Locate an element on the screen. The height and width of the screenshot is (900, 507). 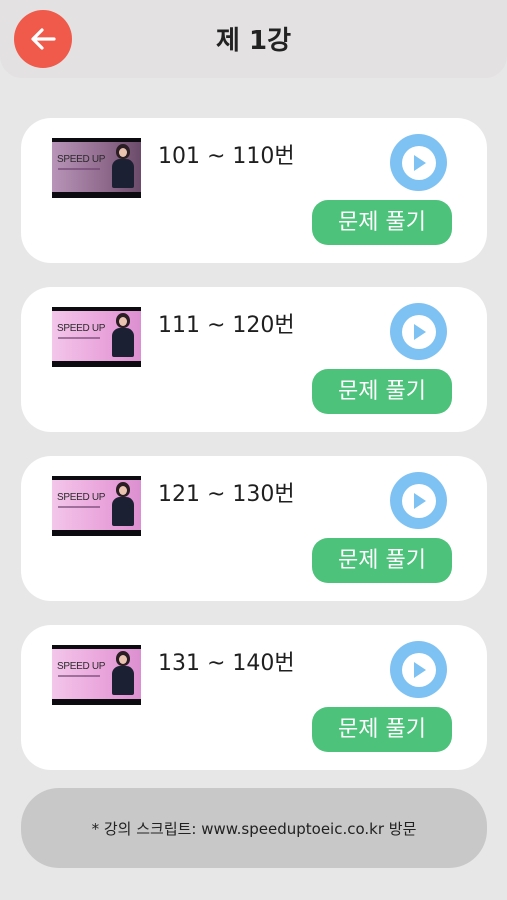
question-range: 101 ~ 110번 is located at coordinates (226, 156).